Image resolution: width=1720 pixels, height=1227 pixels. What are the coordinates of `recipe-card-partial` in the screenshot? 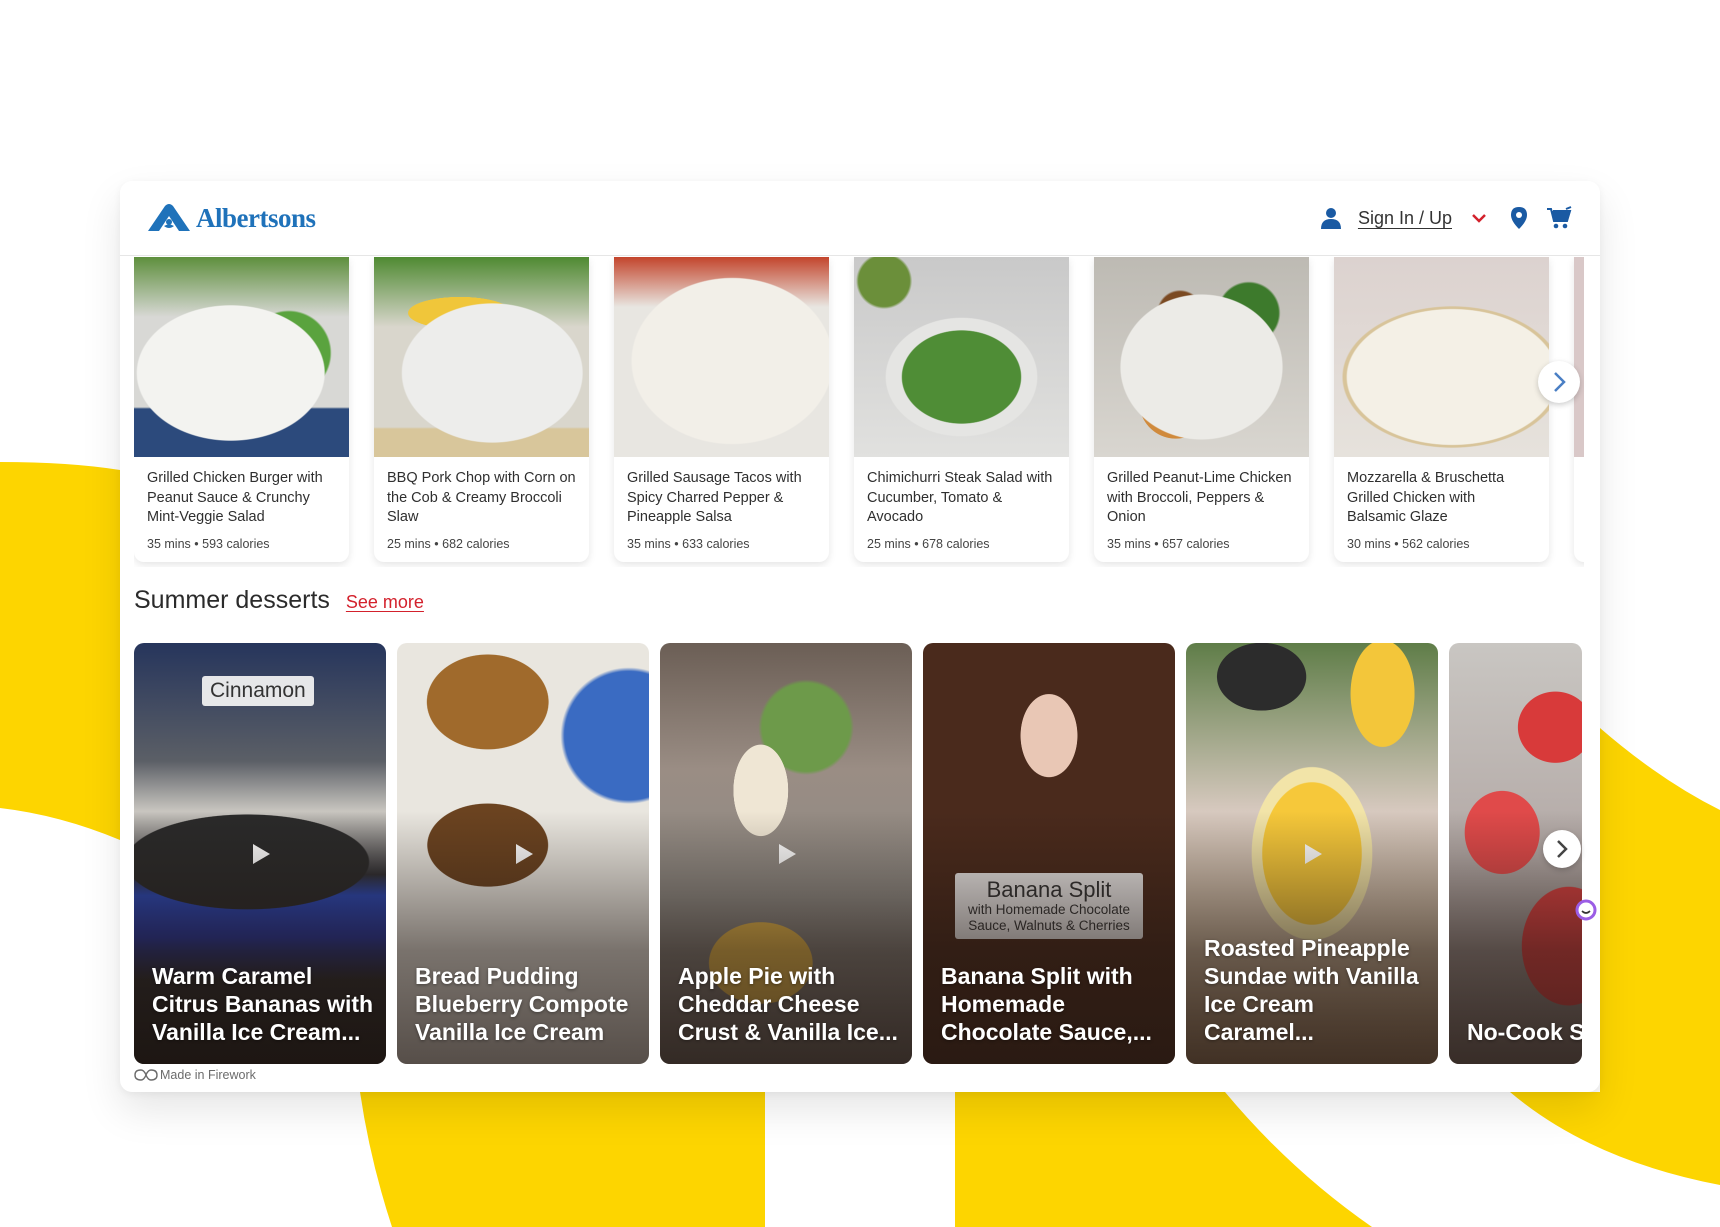 It's located at (1579, 409).